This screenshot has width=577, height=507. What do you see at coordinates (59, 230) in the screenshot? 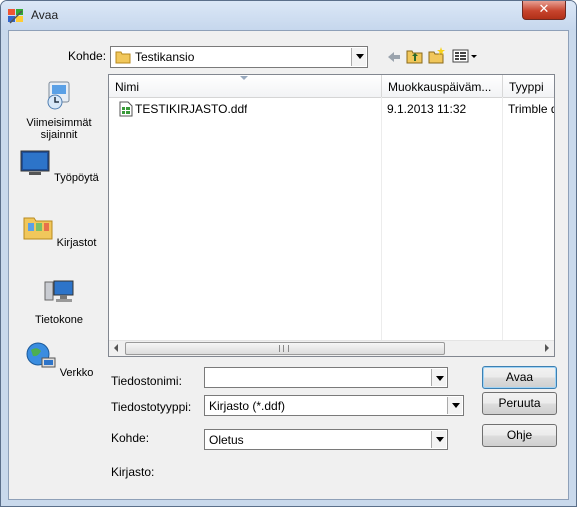
I see `place-libraries: Kirjastot` at bounding box center [59, 230].